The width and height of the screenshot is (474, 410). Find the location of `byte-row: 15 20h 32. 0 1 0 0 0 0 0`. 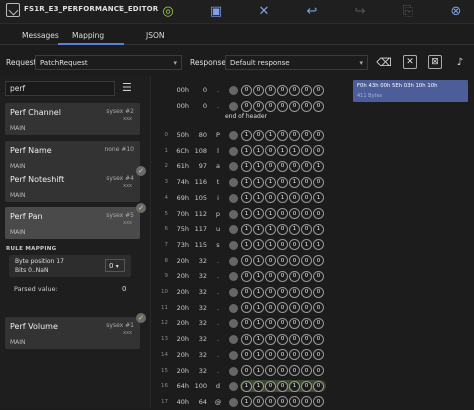

byte-row: 15 20h 32. 0 1 0 0 0 0 0 is located at coordinates (246, 371).